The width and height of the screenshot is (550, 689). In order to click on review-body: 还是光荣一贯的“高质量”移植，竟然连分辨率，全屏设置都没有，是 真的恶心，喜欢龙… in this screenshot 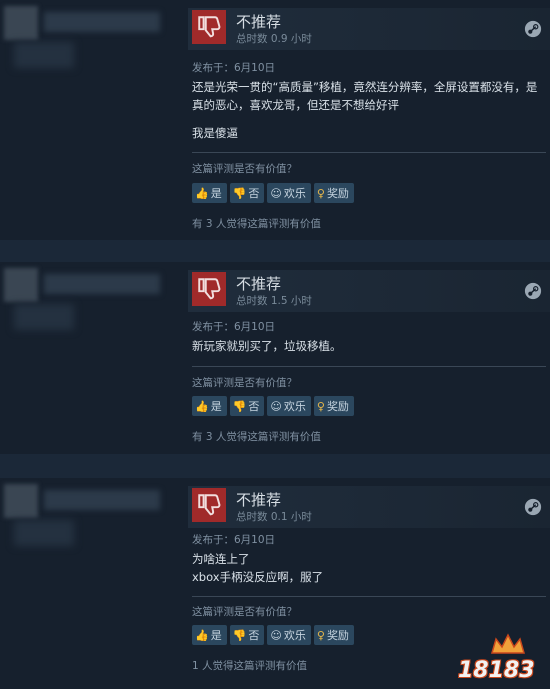, I will do `click(368, 110)`.